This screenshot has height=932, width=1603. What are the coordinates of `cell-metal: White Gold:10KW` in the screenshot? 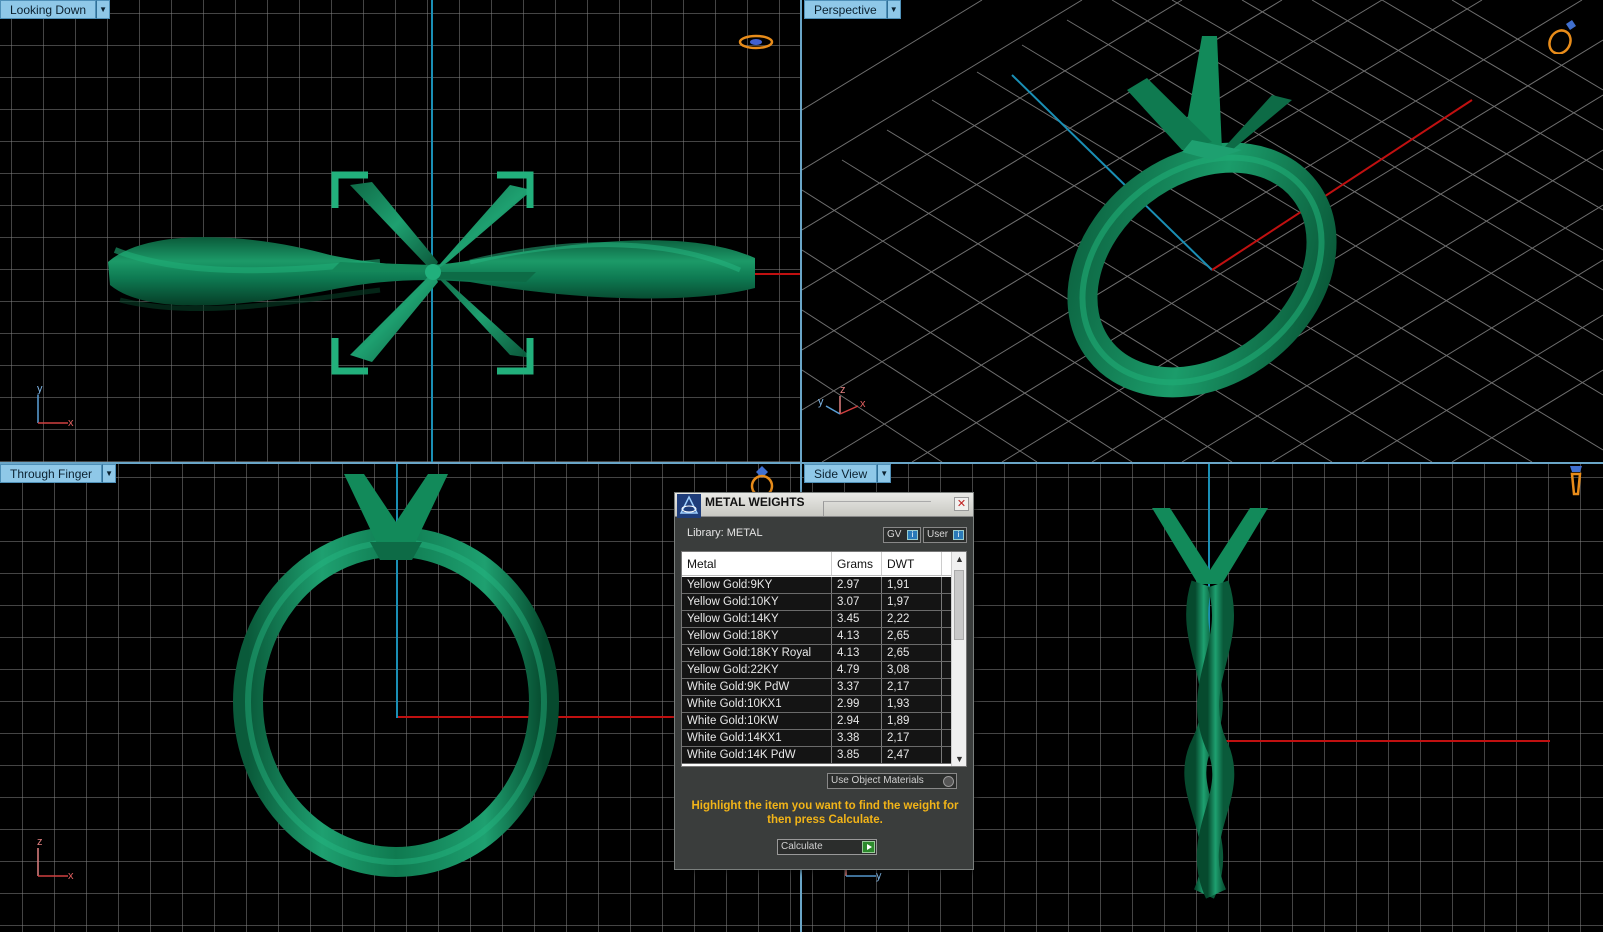 It's located at (757, 721).